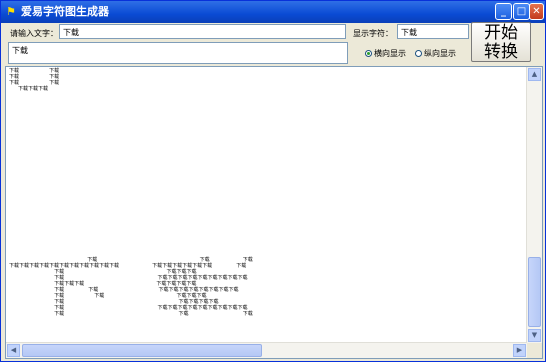  Describe the element at coordinates (368, 53) in the screenshot. I see `radio-selected-icon` at that location.